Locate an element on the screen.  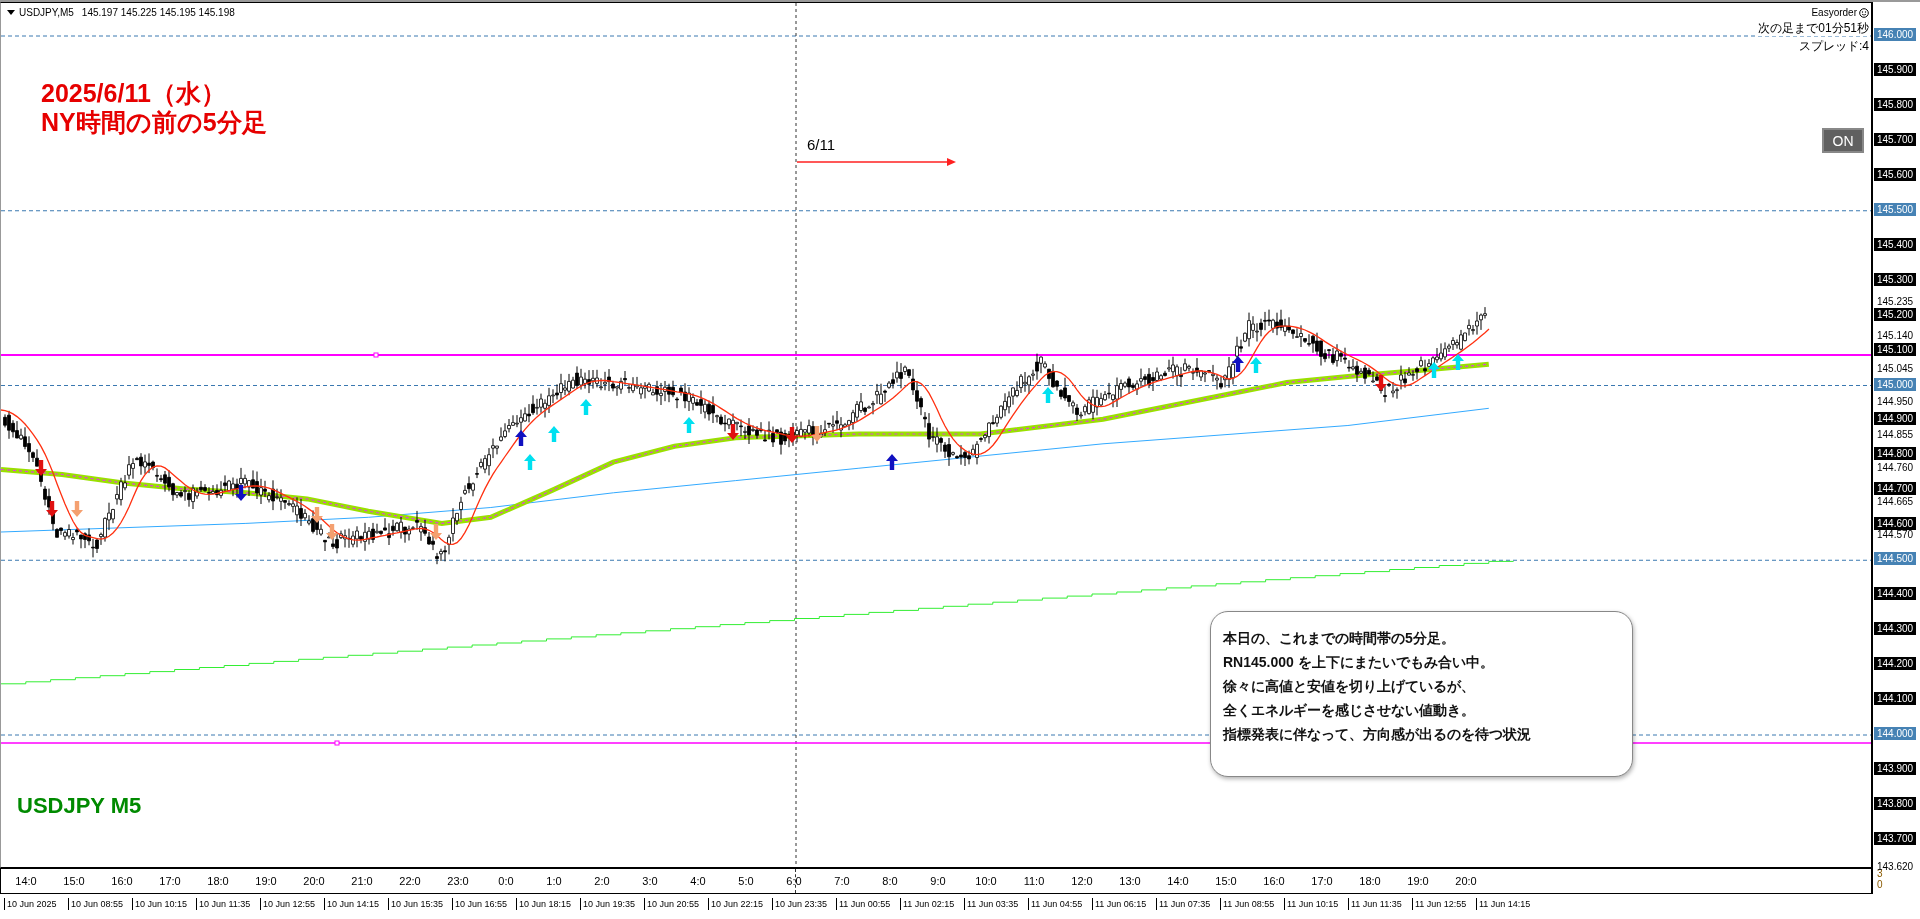
time-label: 10 Jun 10:15 is located at coordinates (164, 904).